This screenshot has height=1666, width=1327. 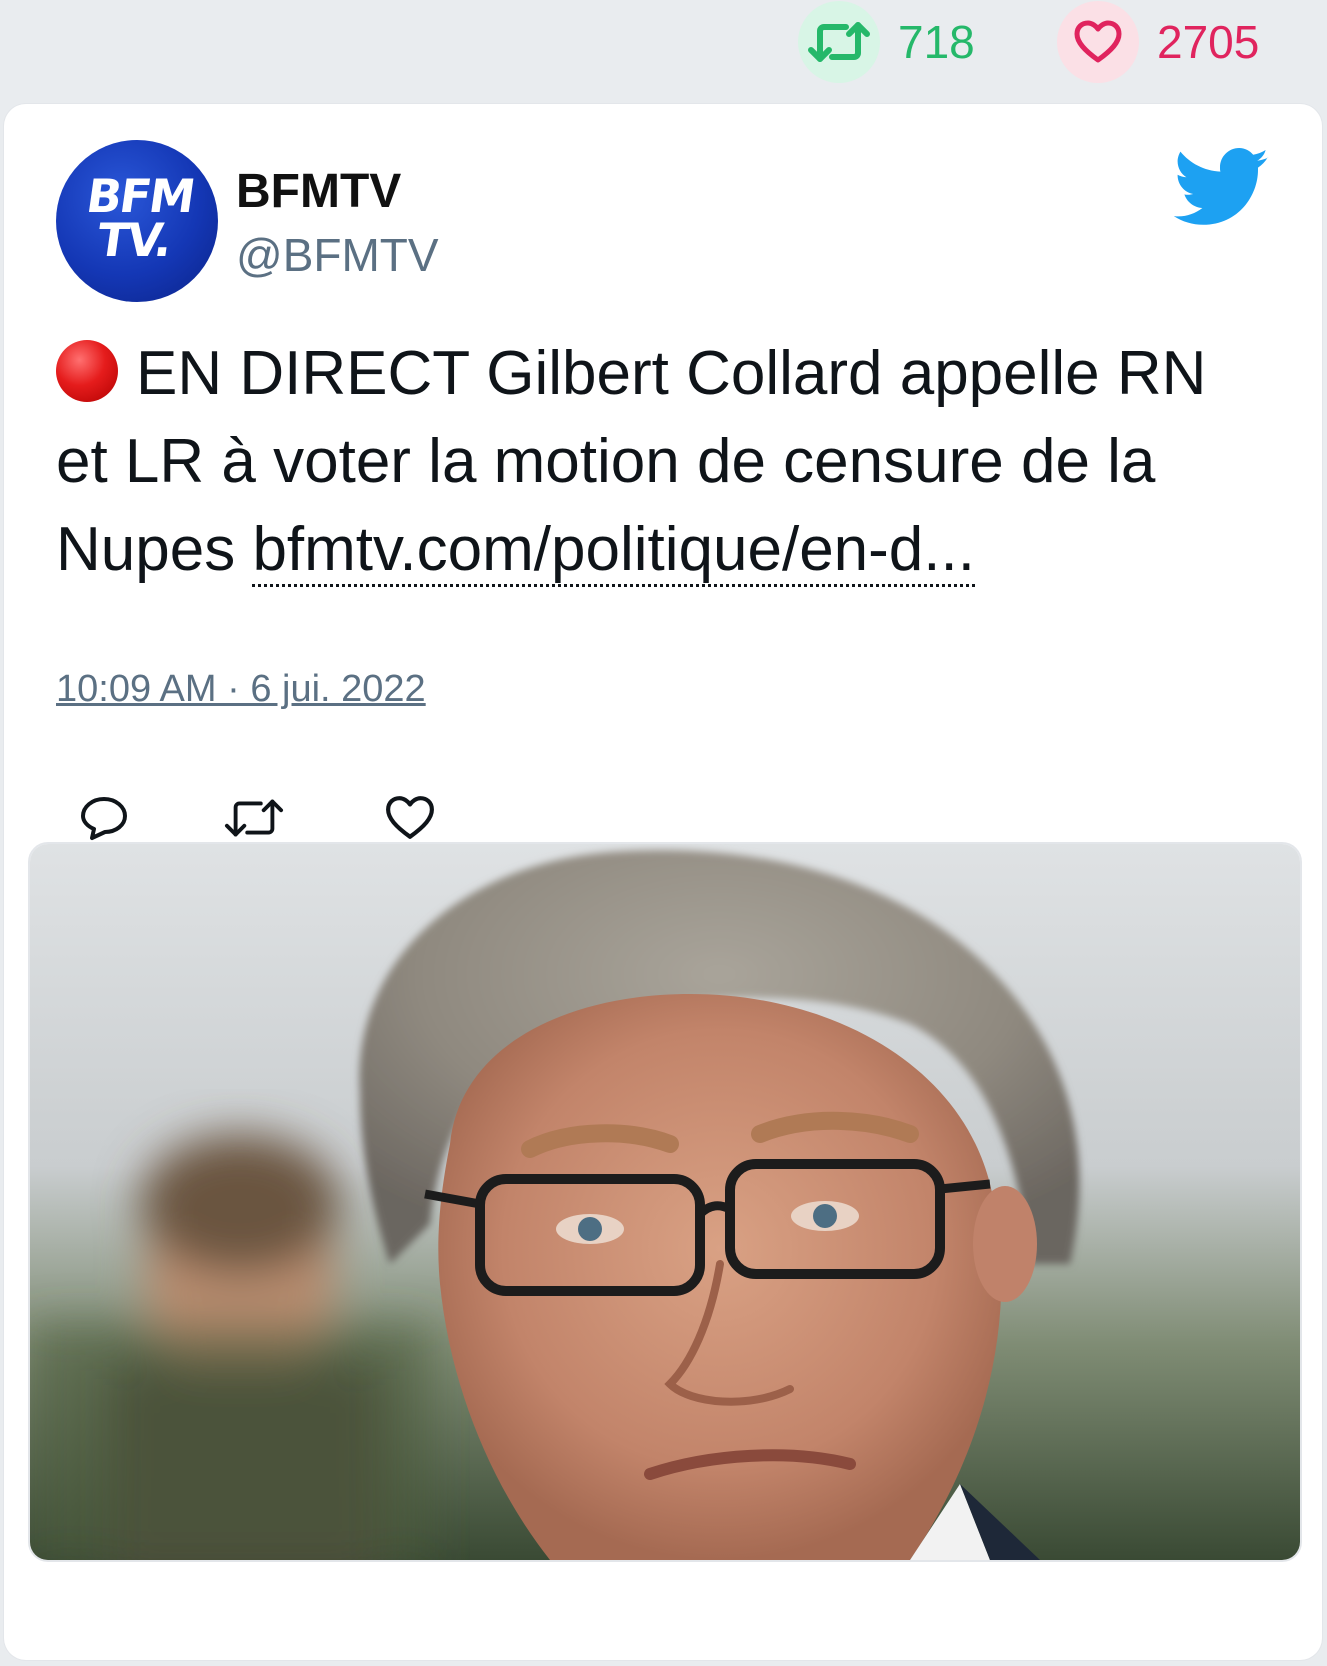 I want to click on like-count: 2705, so click(x=1208, y=42).